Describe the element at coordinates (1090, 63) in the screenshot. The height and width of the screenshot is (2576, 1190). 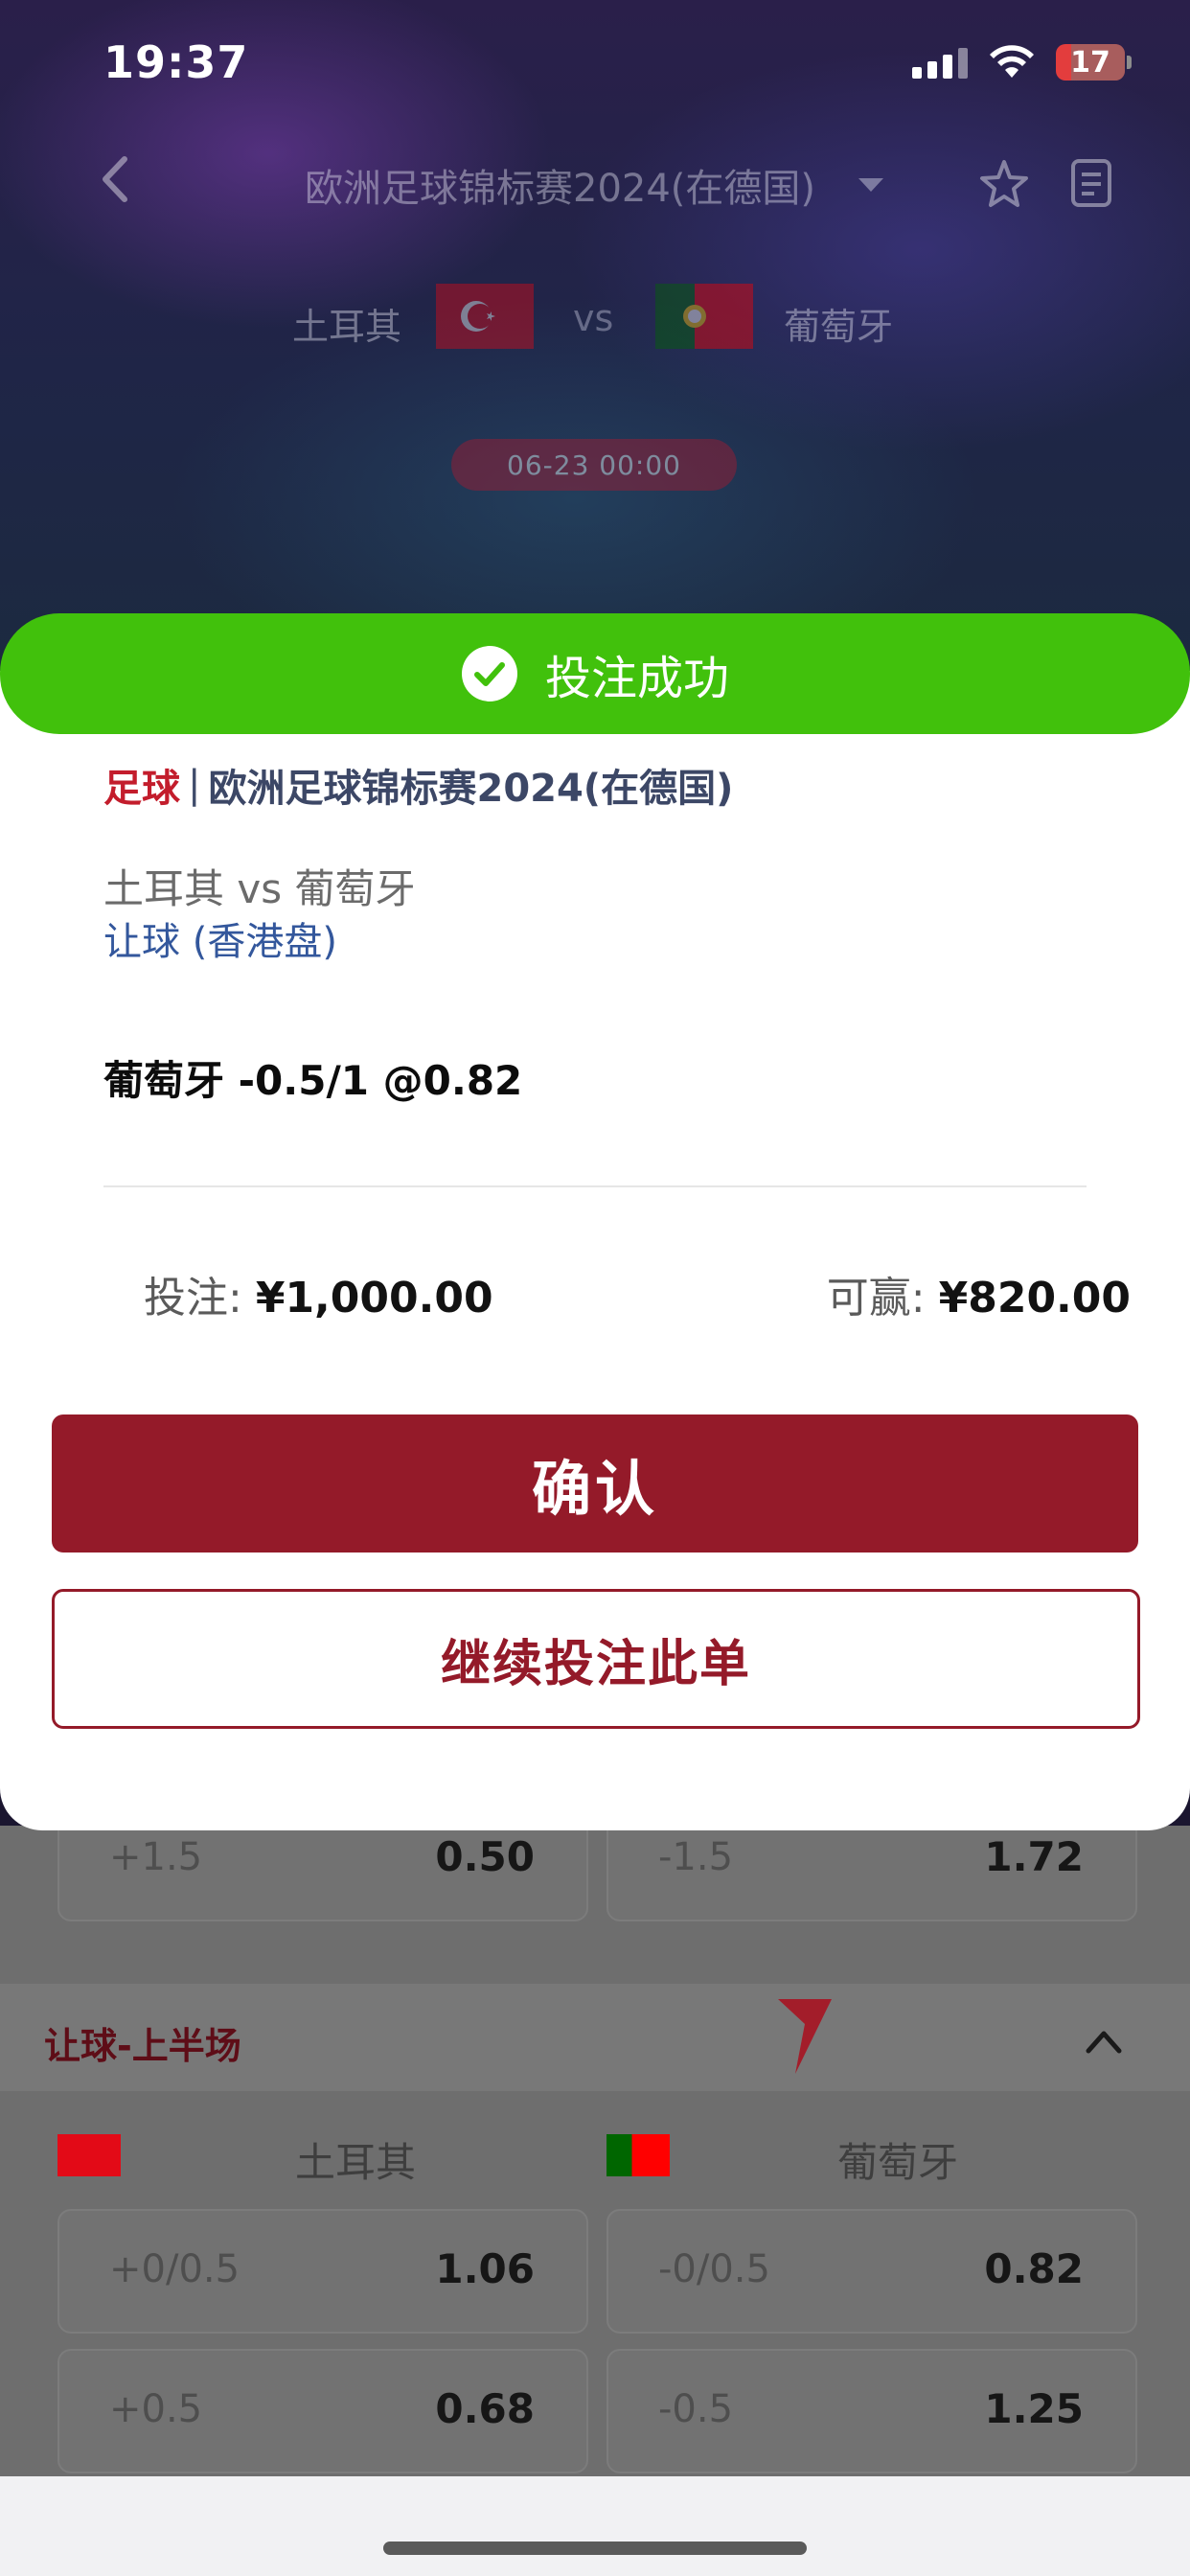
I see `battery-level: 17` at that location.